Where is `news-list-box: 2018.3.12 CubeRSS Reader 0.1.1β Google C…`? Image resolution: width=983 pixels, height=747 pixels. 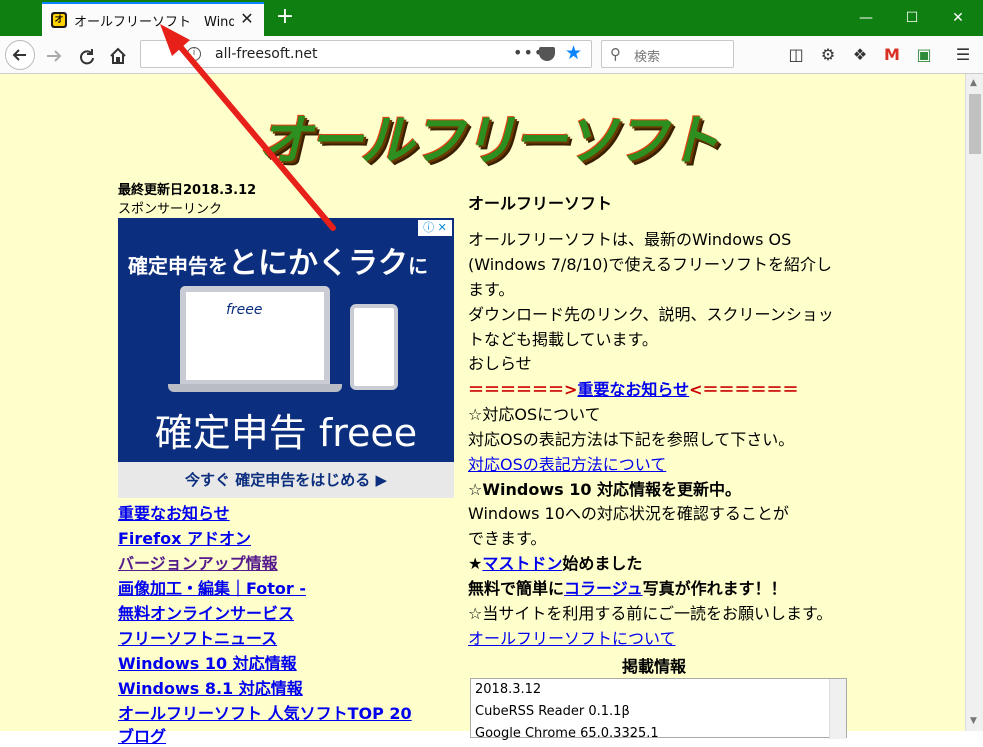
news-list-box: 2018.3.12 CubeRSS Reader 0.1.1β Google C… is located at coordinates (658, 709).